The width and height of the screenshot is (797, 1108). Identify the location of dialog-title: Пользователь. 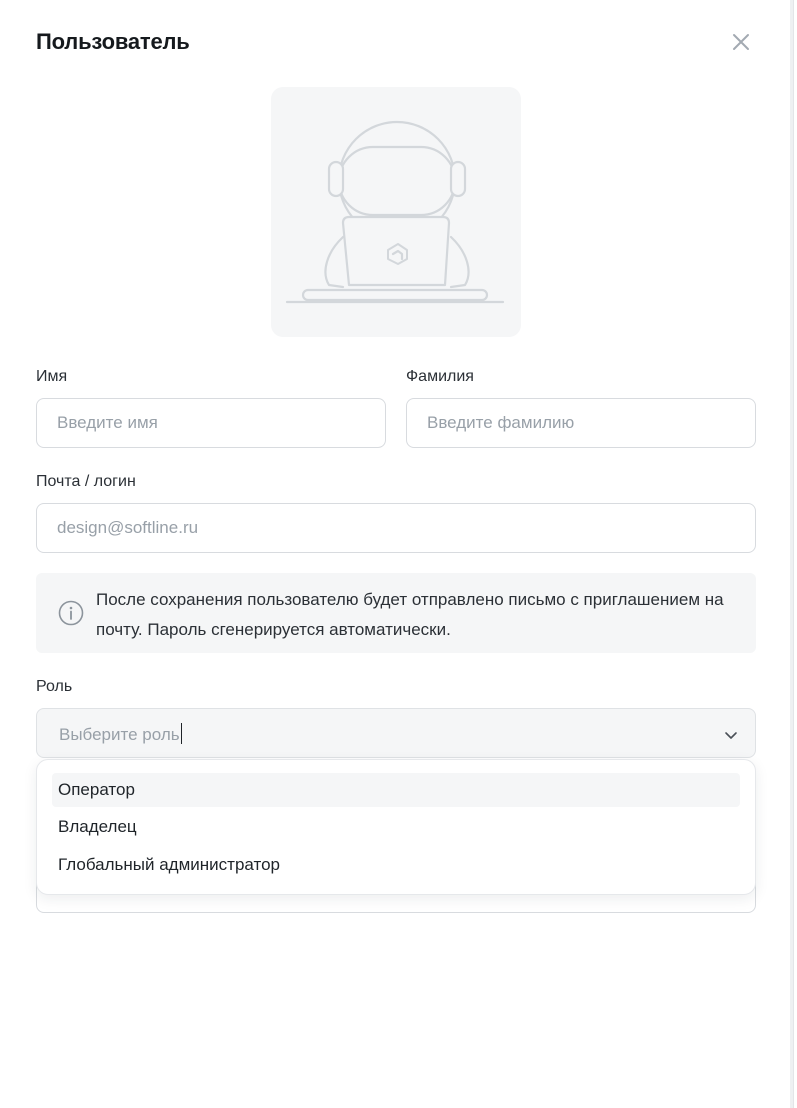
(113, 41).